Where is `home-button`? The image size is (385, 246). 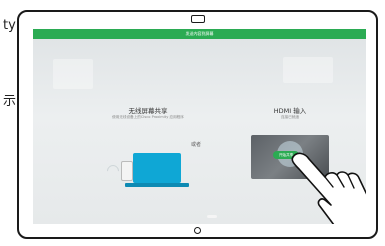
home-button is located at coordinates (197, 230).